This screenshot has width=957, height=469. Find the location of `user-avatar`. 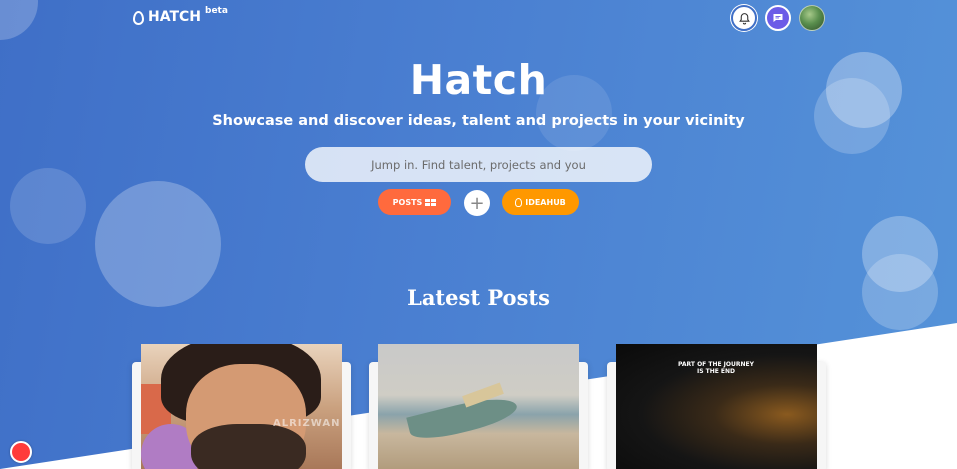

user-avatar is located at coordinates (812, 18).